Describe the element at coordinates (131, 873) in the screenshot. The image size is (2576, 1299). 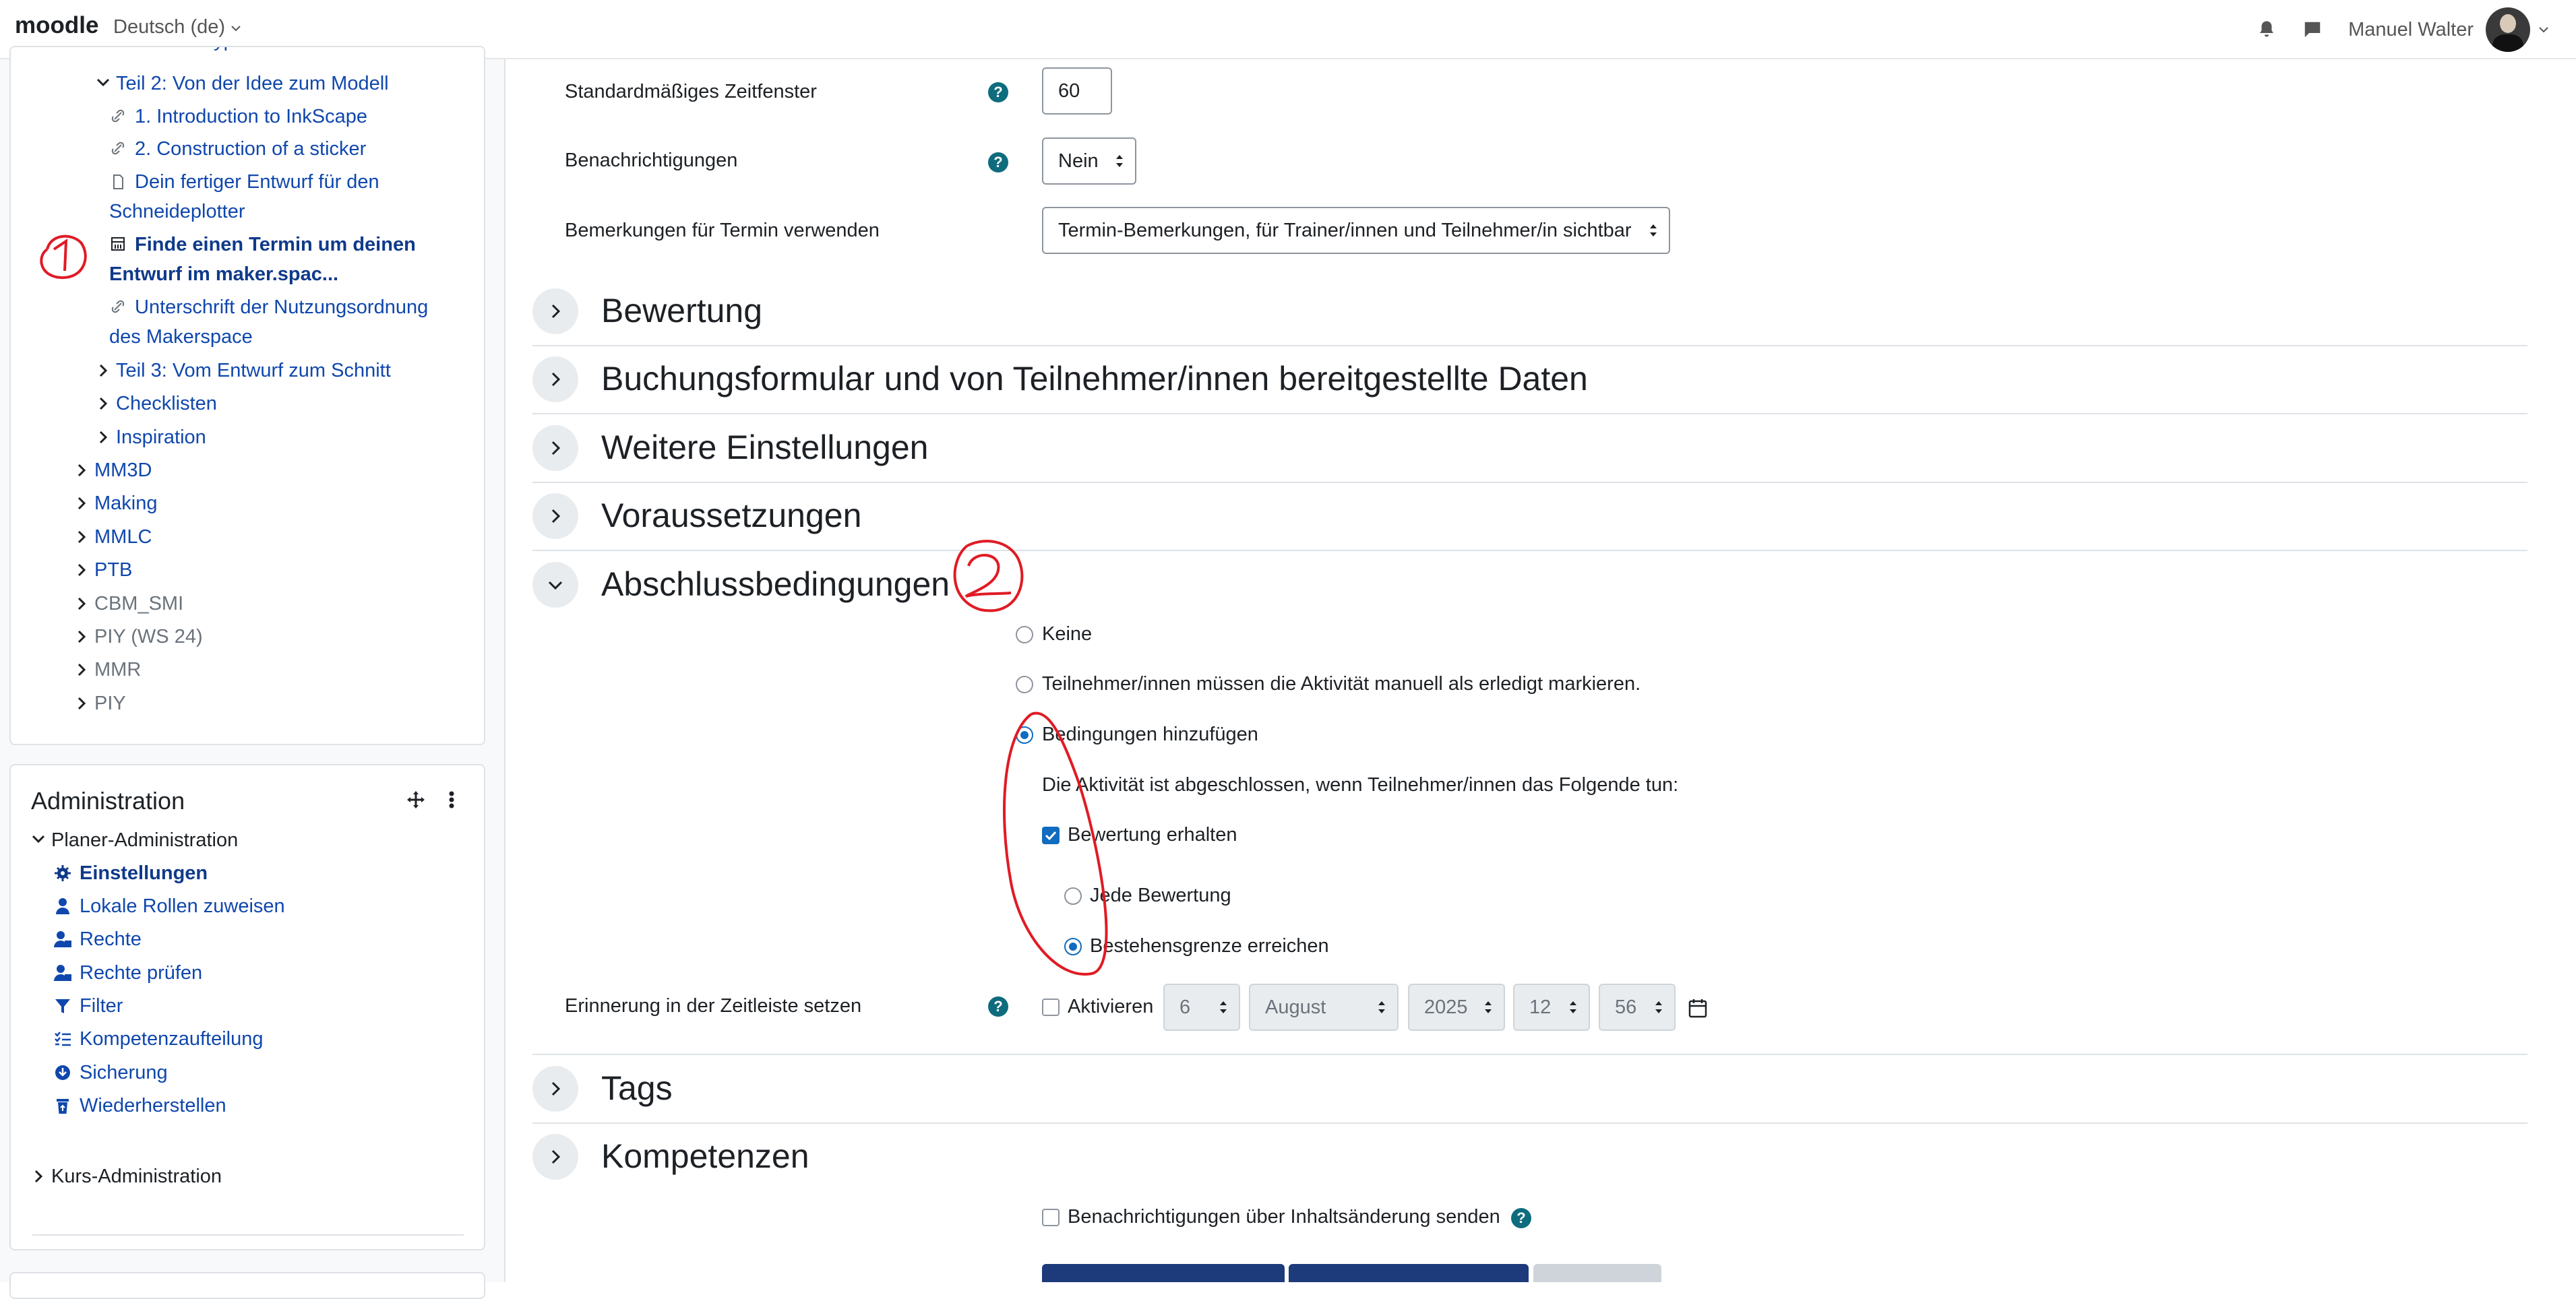
I see `admin-item-einstellungen: Einstellungen` at that location.